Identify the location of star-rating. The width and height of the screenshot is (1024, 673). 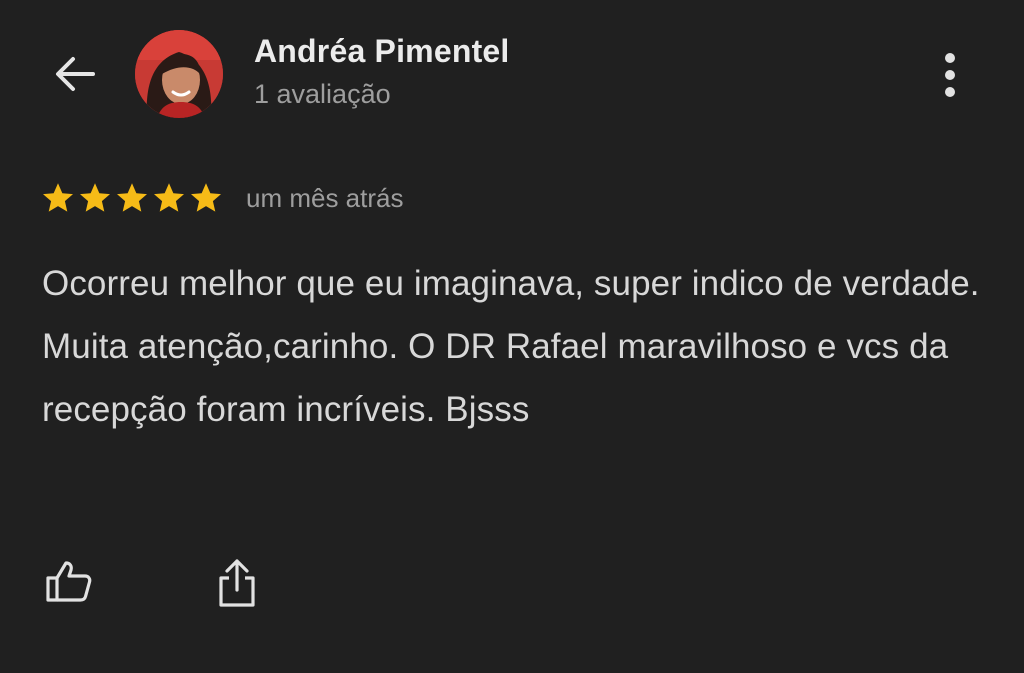
(132, 198).